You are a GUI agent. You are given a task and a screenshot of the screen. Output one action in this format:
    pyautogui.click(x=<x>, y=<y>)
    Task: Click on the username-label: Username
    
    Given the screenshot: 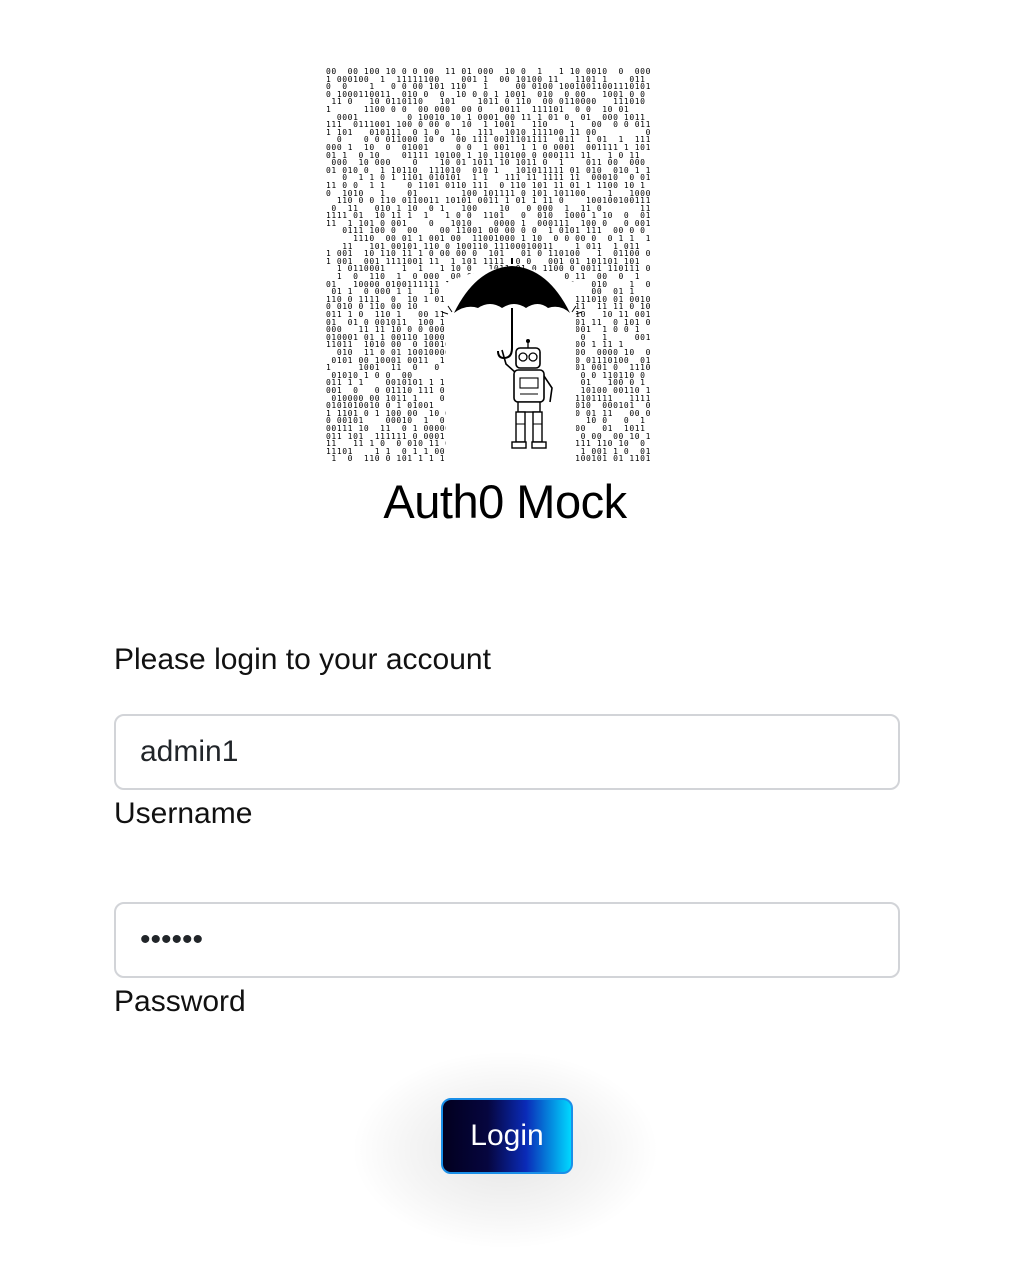 What is the action you would take?
    pyautogui.click(x=183, y=813)
    